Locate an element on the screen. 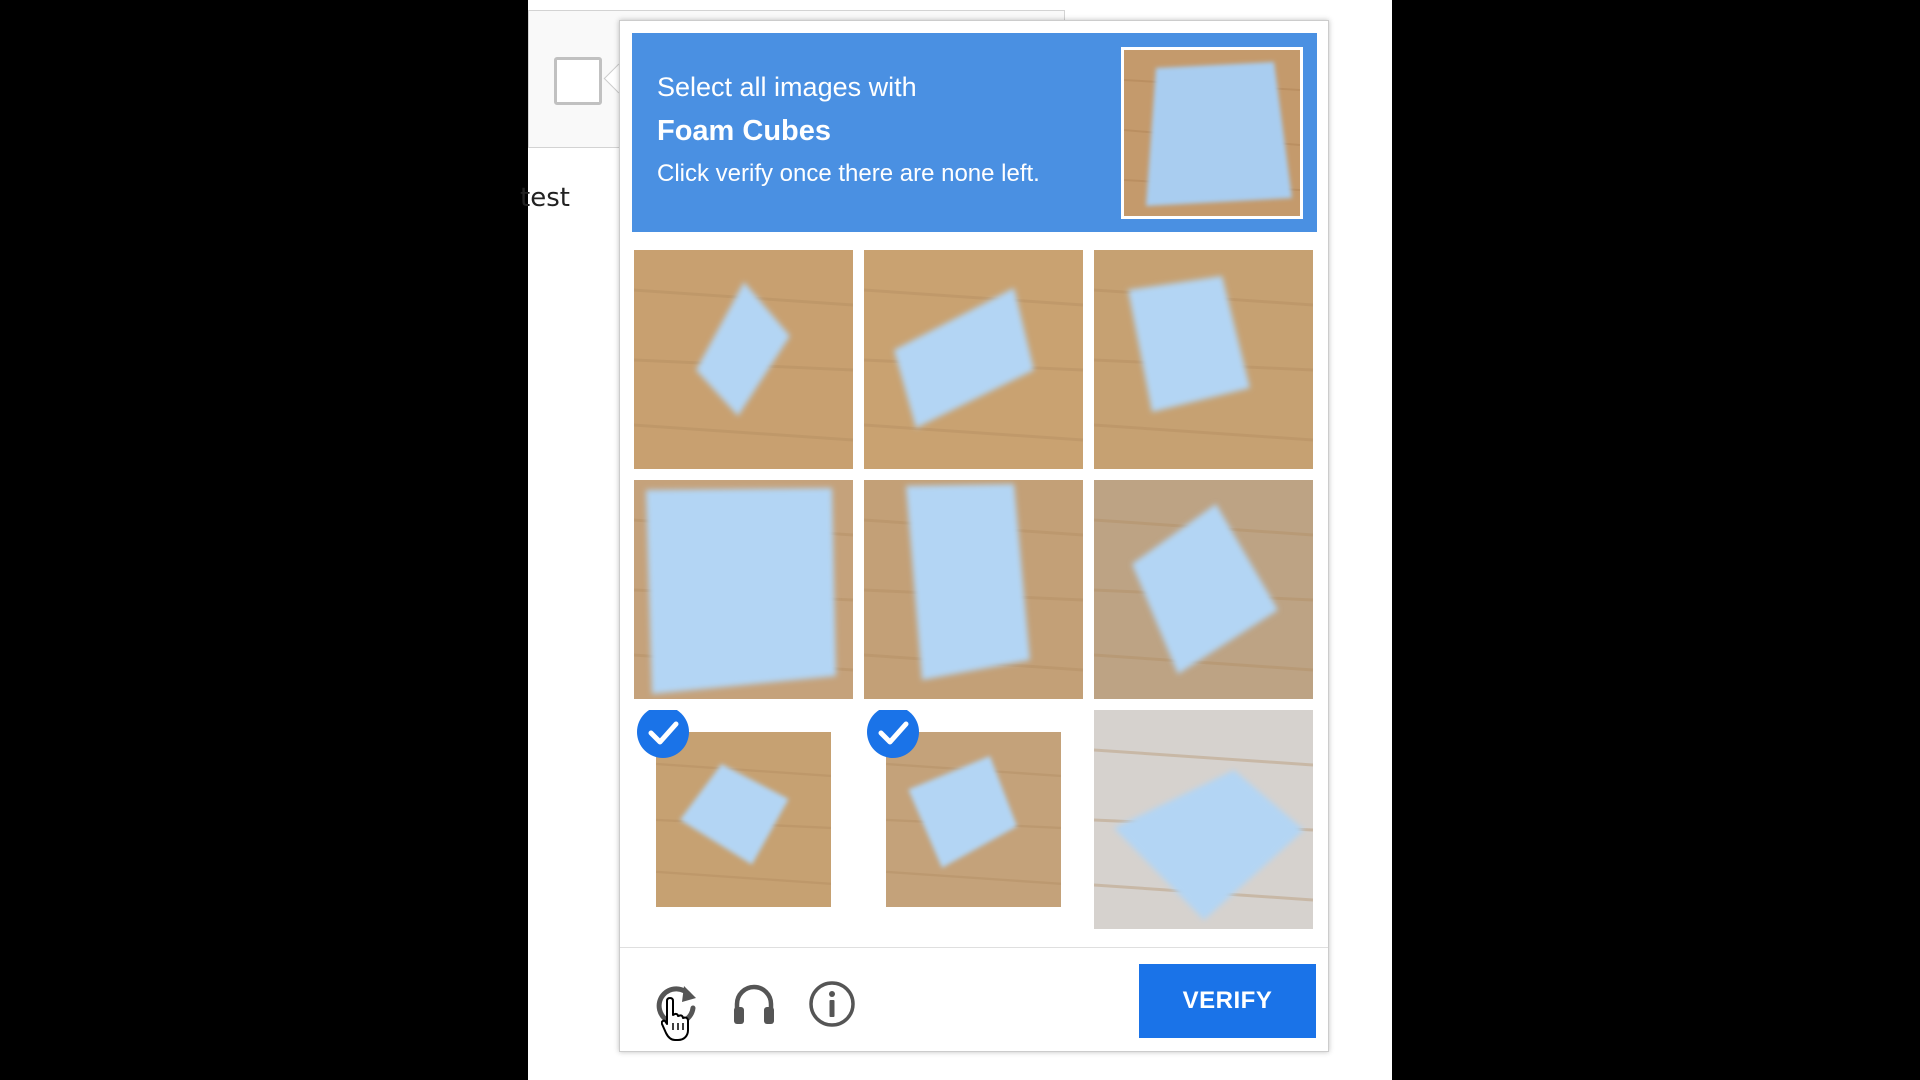 Image resolution: width=1920 pixels, height=1080 pixels. target-object-label: Foam Cubes is located at coordinates (744, 131).